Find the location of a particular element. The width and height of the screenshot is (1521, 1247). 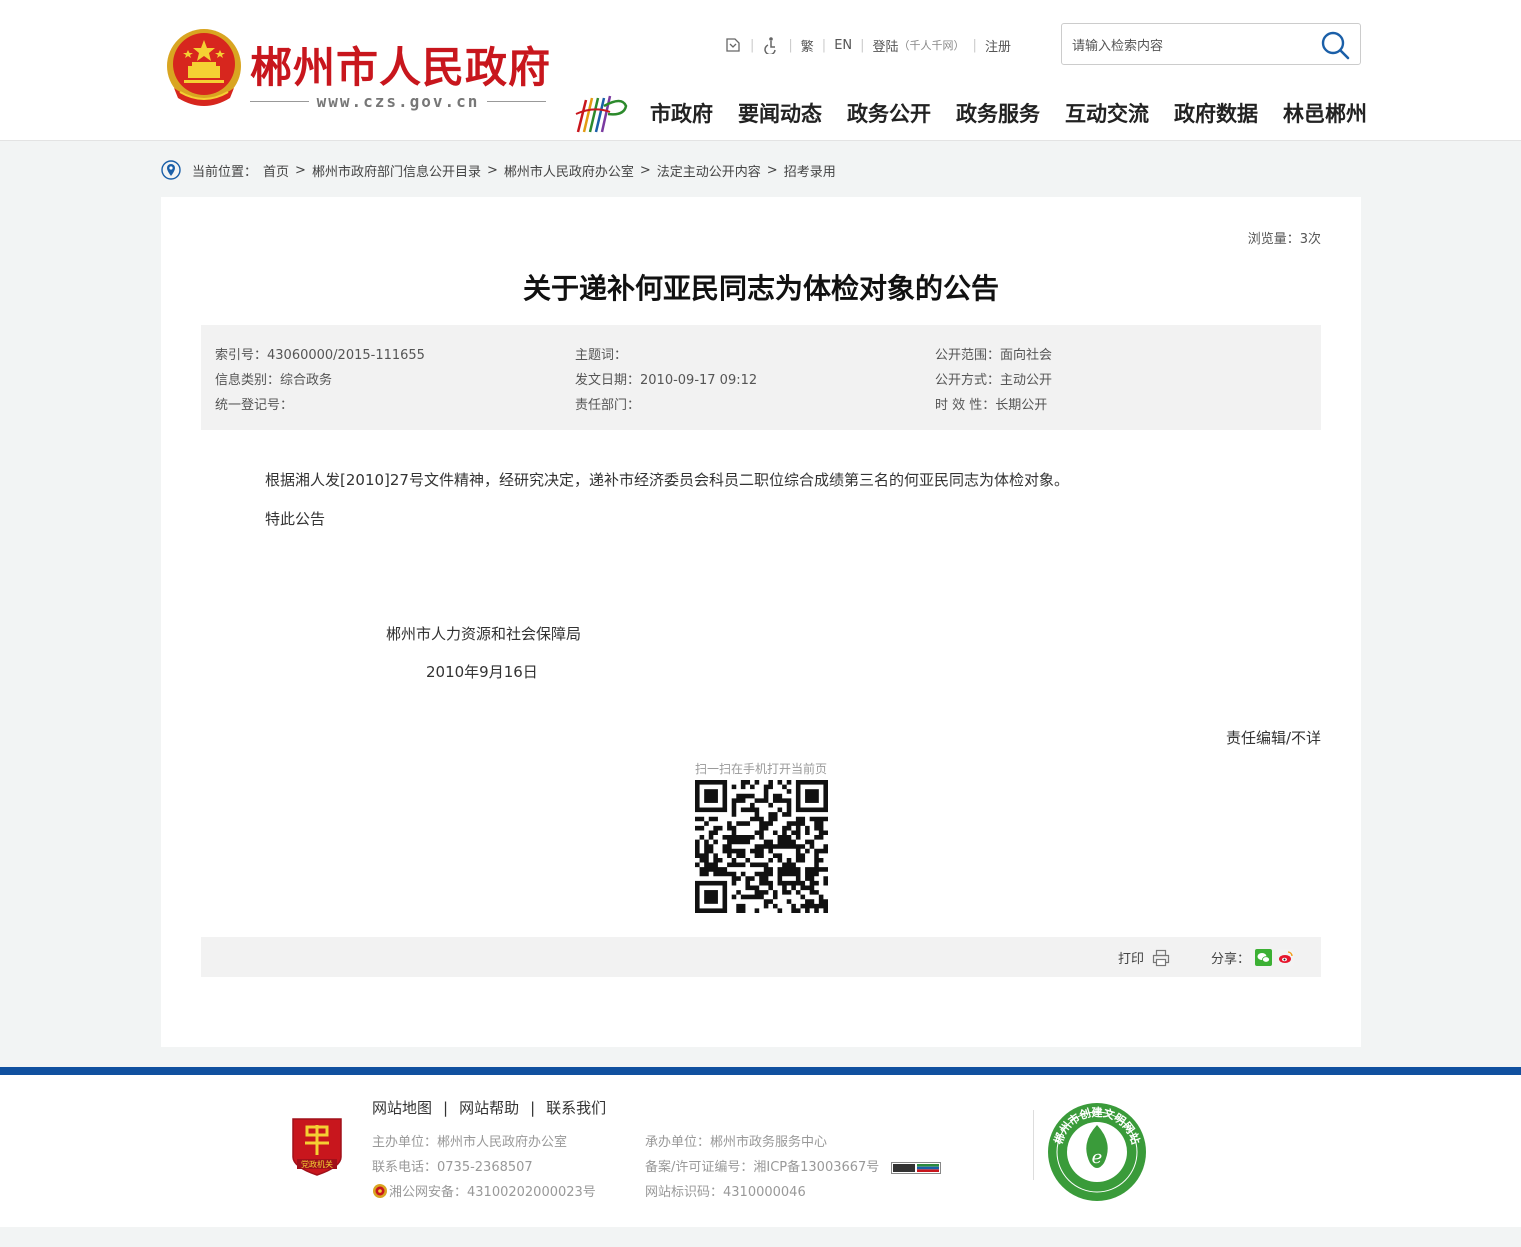

footer-undertaker: 承办单位：郴州市政务服务中心 is located at coordinates (736, 1142).